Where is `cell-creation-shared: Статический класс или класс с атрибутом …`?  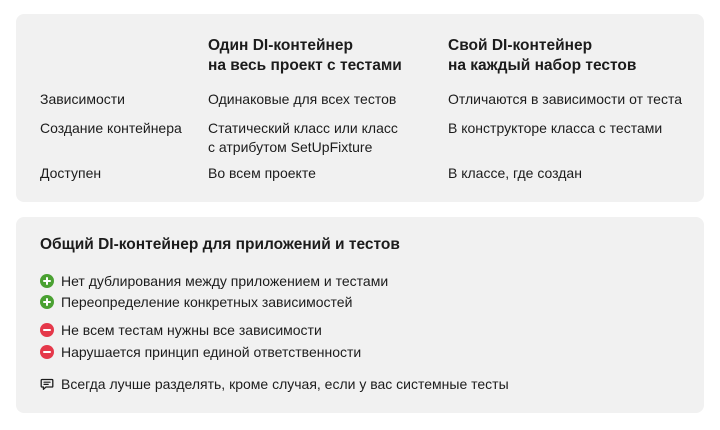
cell-creation-shared: Статический класс или класс с атрибутом … is located at coordinates (303, 137).